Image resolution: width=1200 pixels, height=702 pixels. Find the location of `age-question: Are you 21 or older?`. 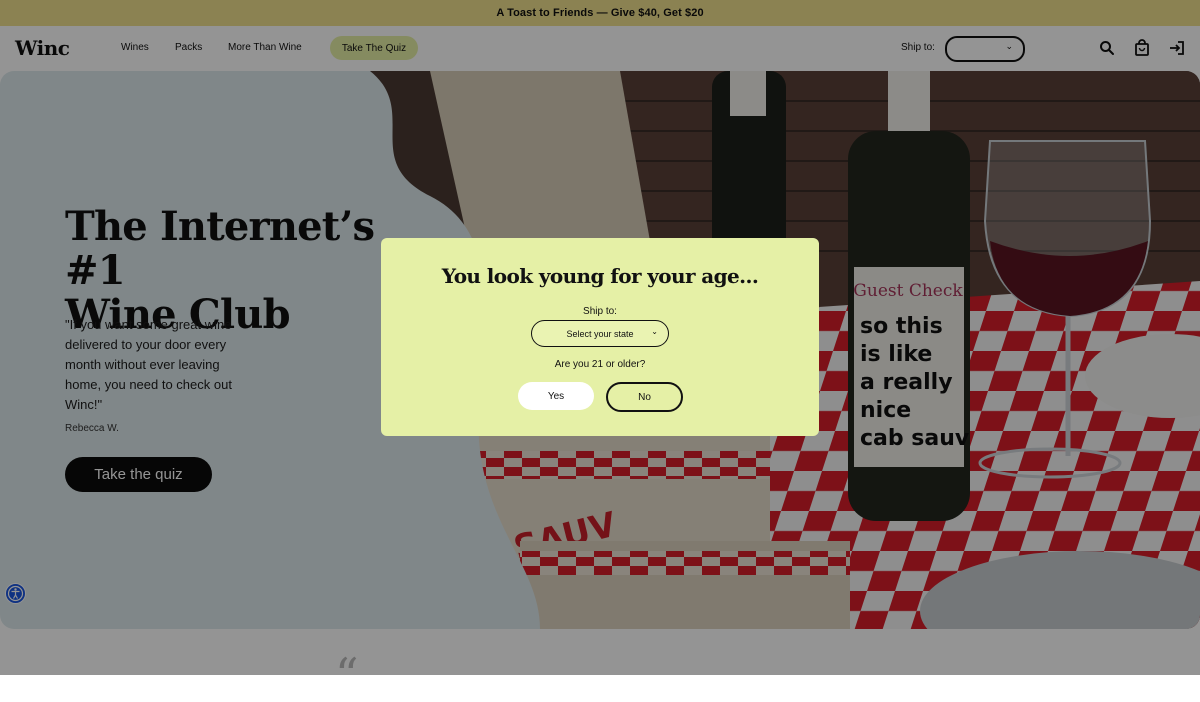

age-question: Are you 21 or older? is located at coordinates (600, 364).